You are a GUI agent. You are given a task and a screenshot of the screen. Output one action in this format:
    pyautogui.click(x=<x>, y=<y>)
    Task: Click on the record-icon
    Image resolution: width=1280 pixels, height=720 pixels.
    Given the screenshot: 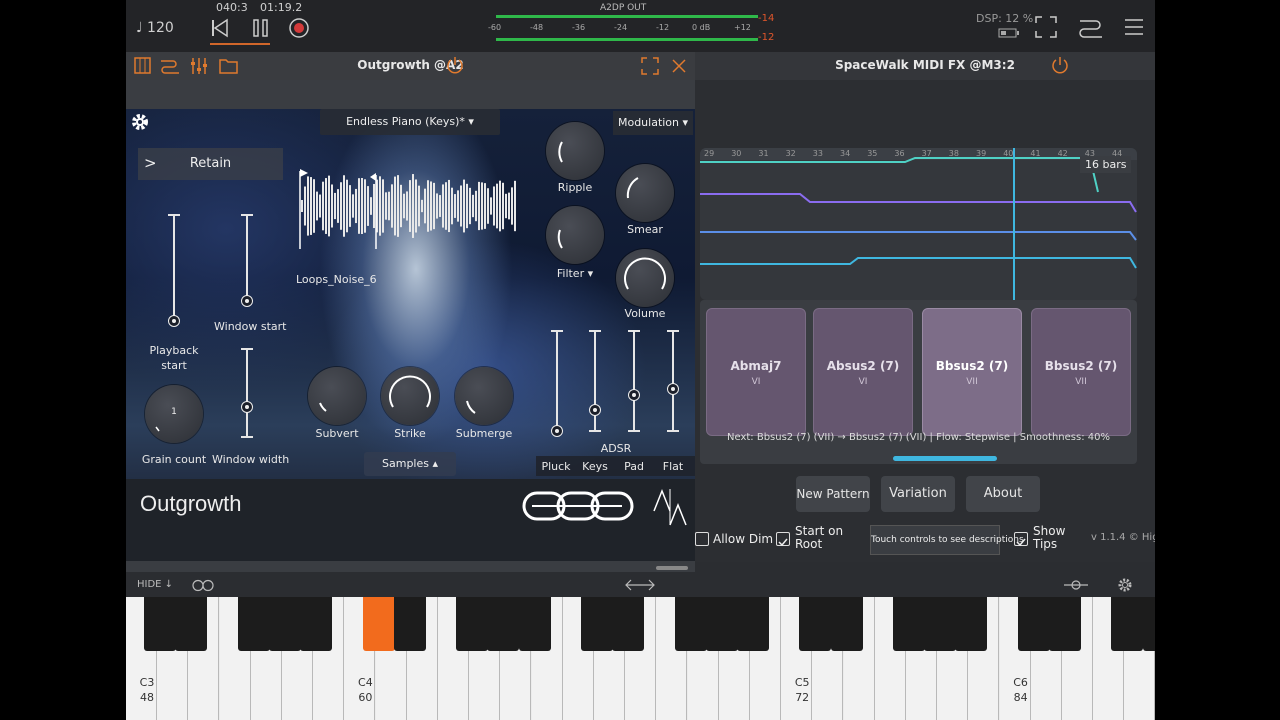 What is the action you would take?
    pyautogui.click(x=299, y=28)
    